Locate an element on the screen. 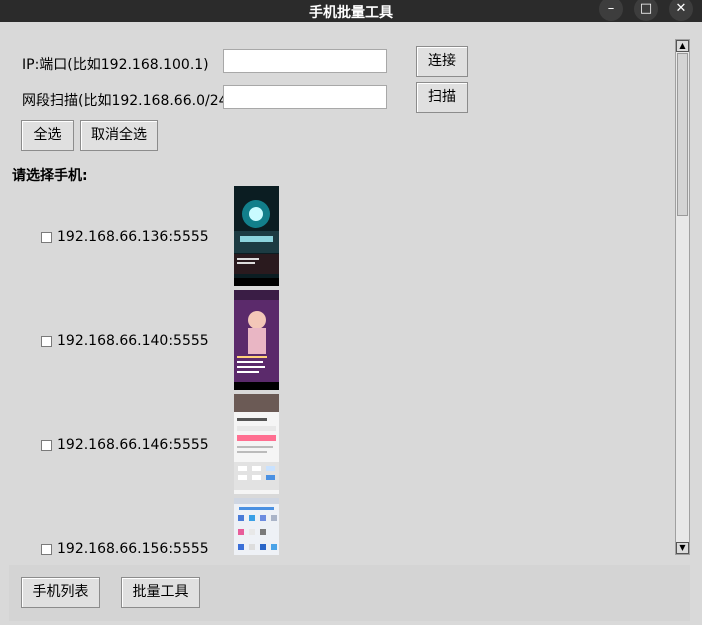 This screenshot has width=702, height=625. scrollbar-thumb is located at coordinates (682, 134).